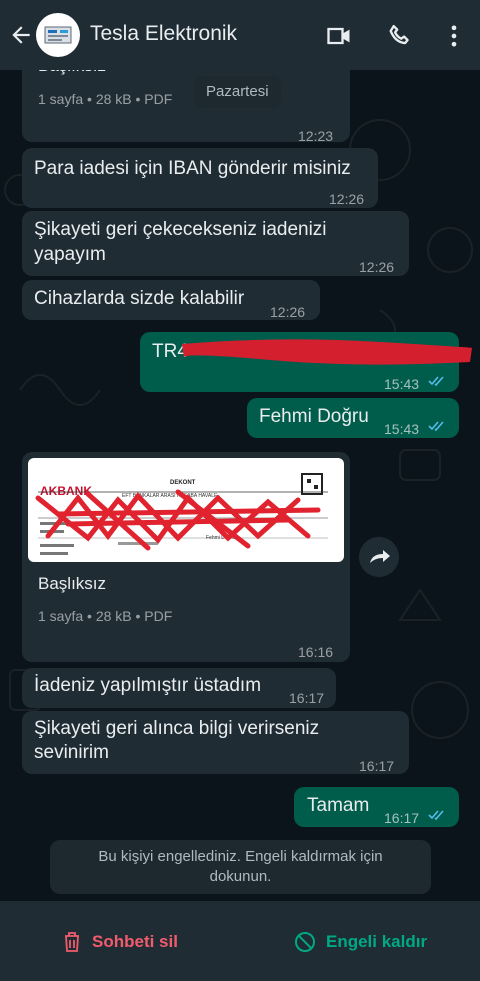 The width and height of the screenshot is (480, 981). I want to click on chat-header: Tesla Elektronik, so click(240, 35).